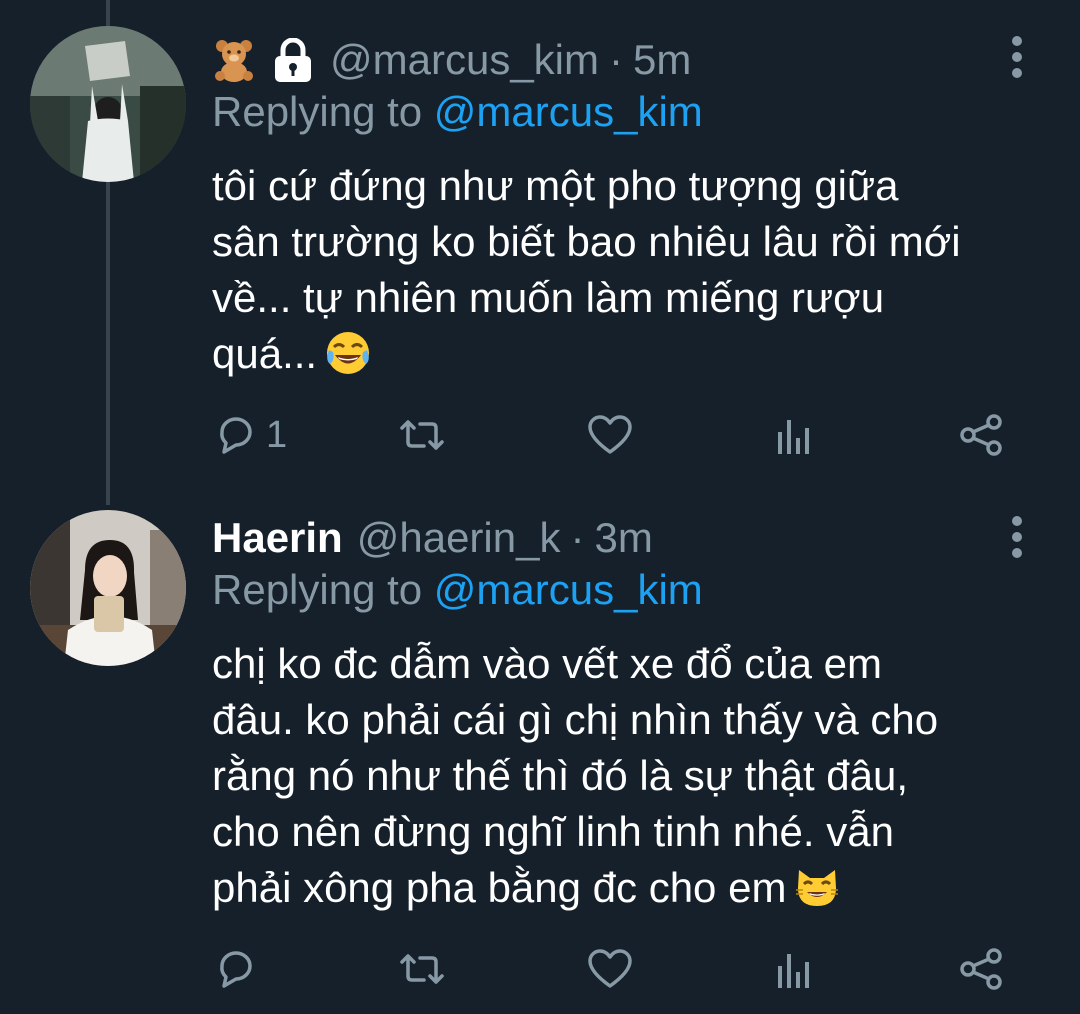 This screenshot has height=1014, width=1080. Describe the element at coordinates (348, 360) in the screenshot. I see `face-with-tears-of-joy-emoji` at that location.